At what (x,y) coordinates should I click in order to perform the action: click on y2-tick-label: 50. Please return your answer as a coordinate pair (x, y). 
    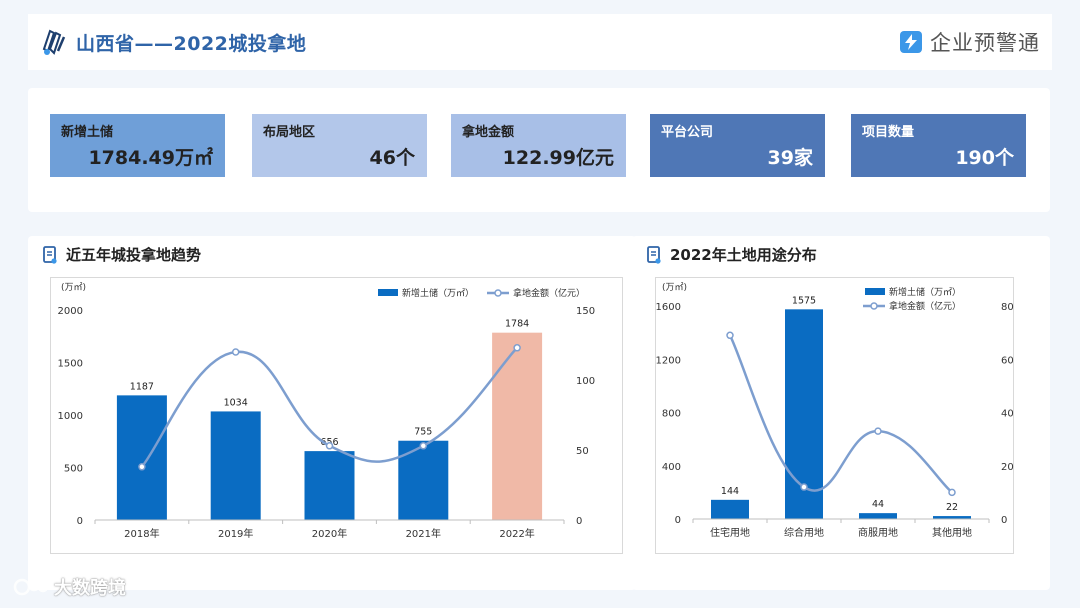
    Looking at the image, I should click on (582, 451).